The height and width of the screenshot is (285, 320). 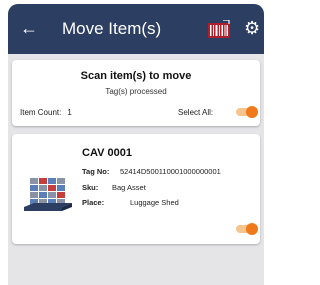 What do you see at coordinates (48, 194) in the screenshot?
I see `pallet-icon` at bounding box center [48, 194].